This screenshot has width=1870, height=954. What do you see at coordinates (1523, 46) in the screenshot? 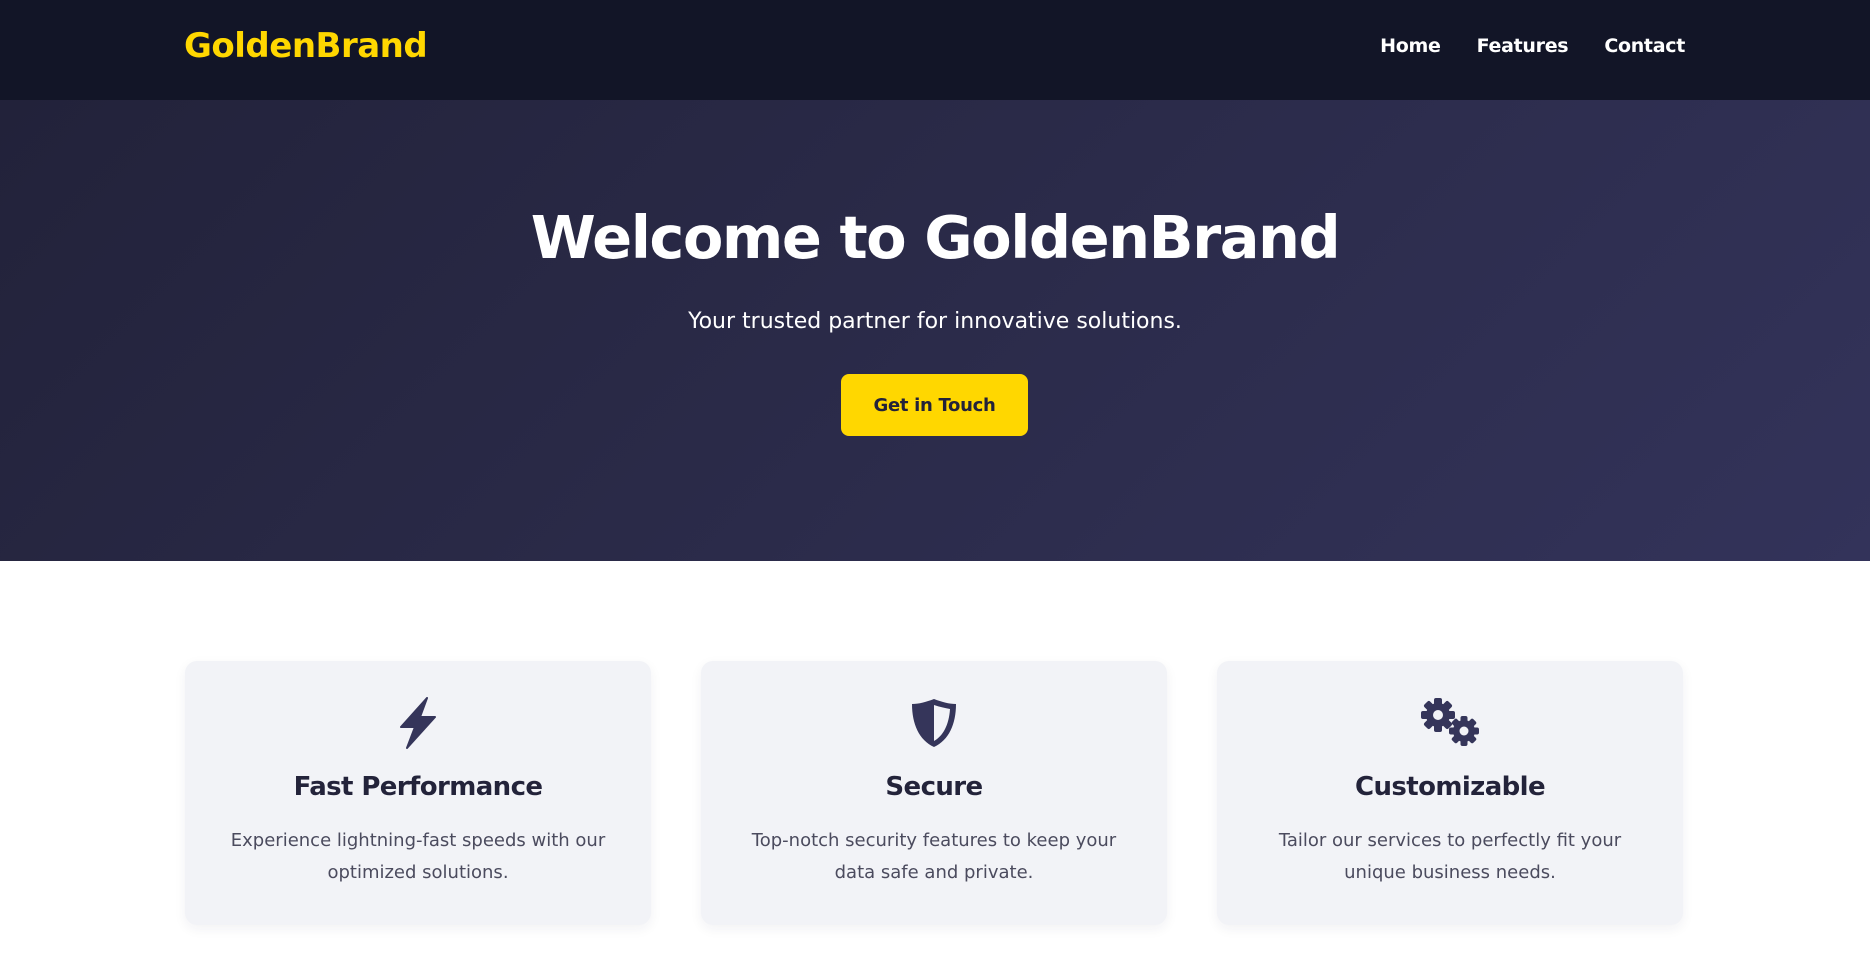
I see `nav-link-features: Features` at bounding box center [1523, 46].